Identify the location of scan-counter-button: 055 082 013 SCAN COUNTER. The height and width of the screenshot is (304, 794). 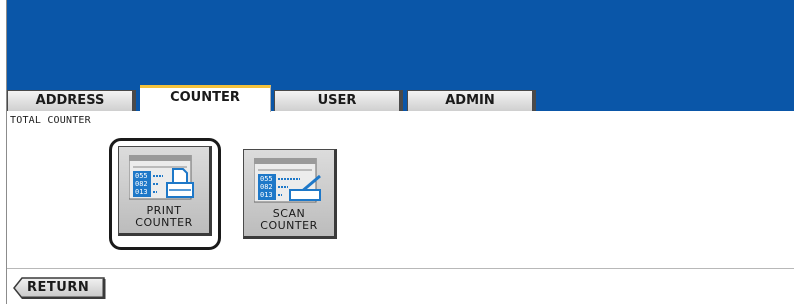
(290, 194).